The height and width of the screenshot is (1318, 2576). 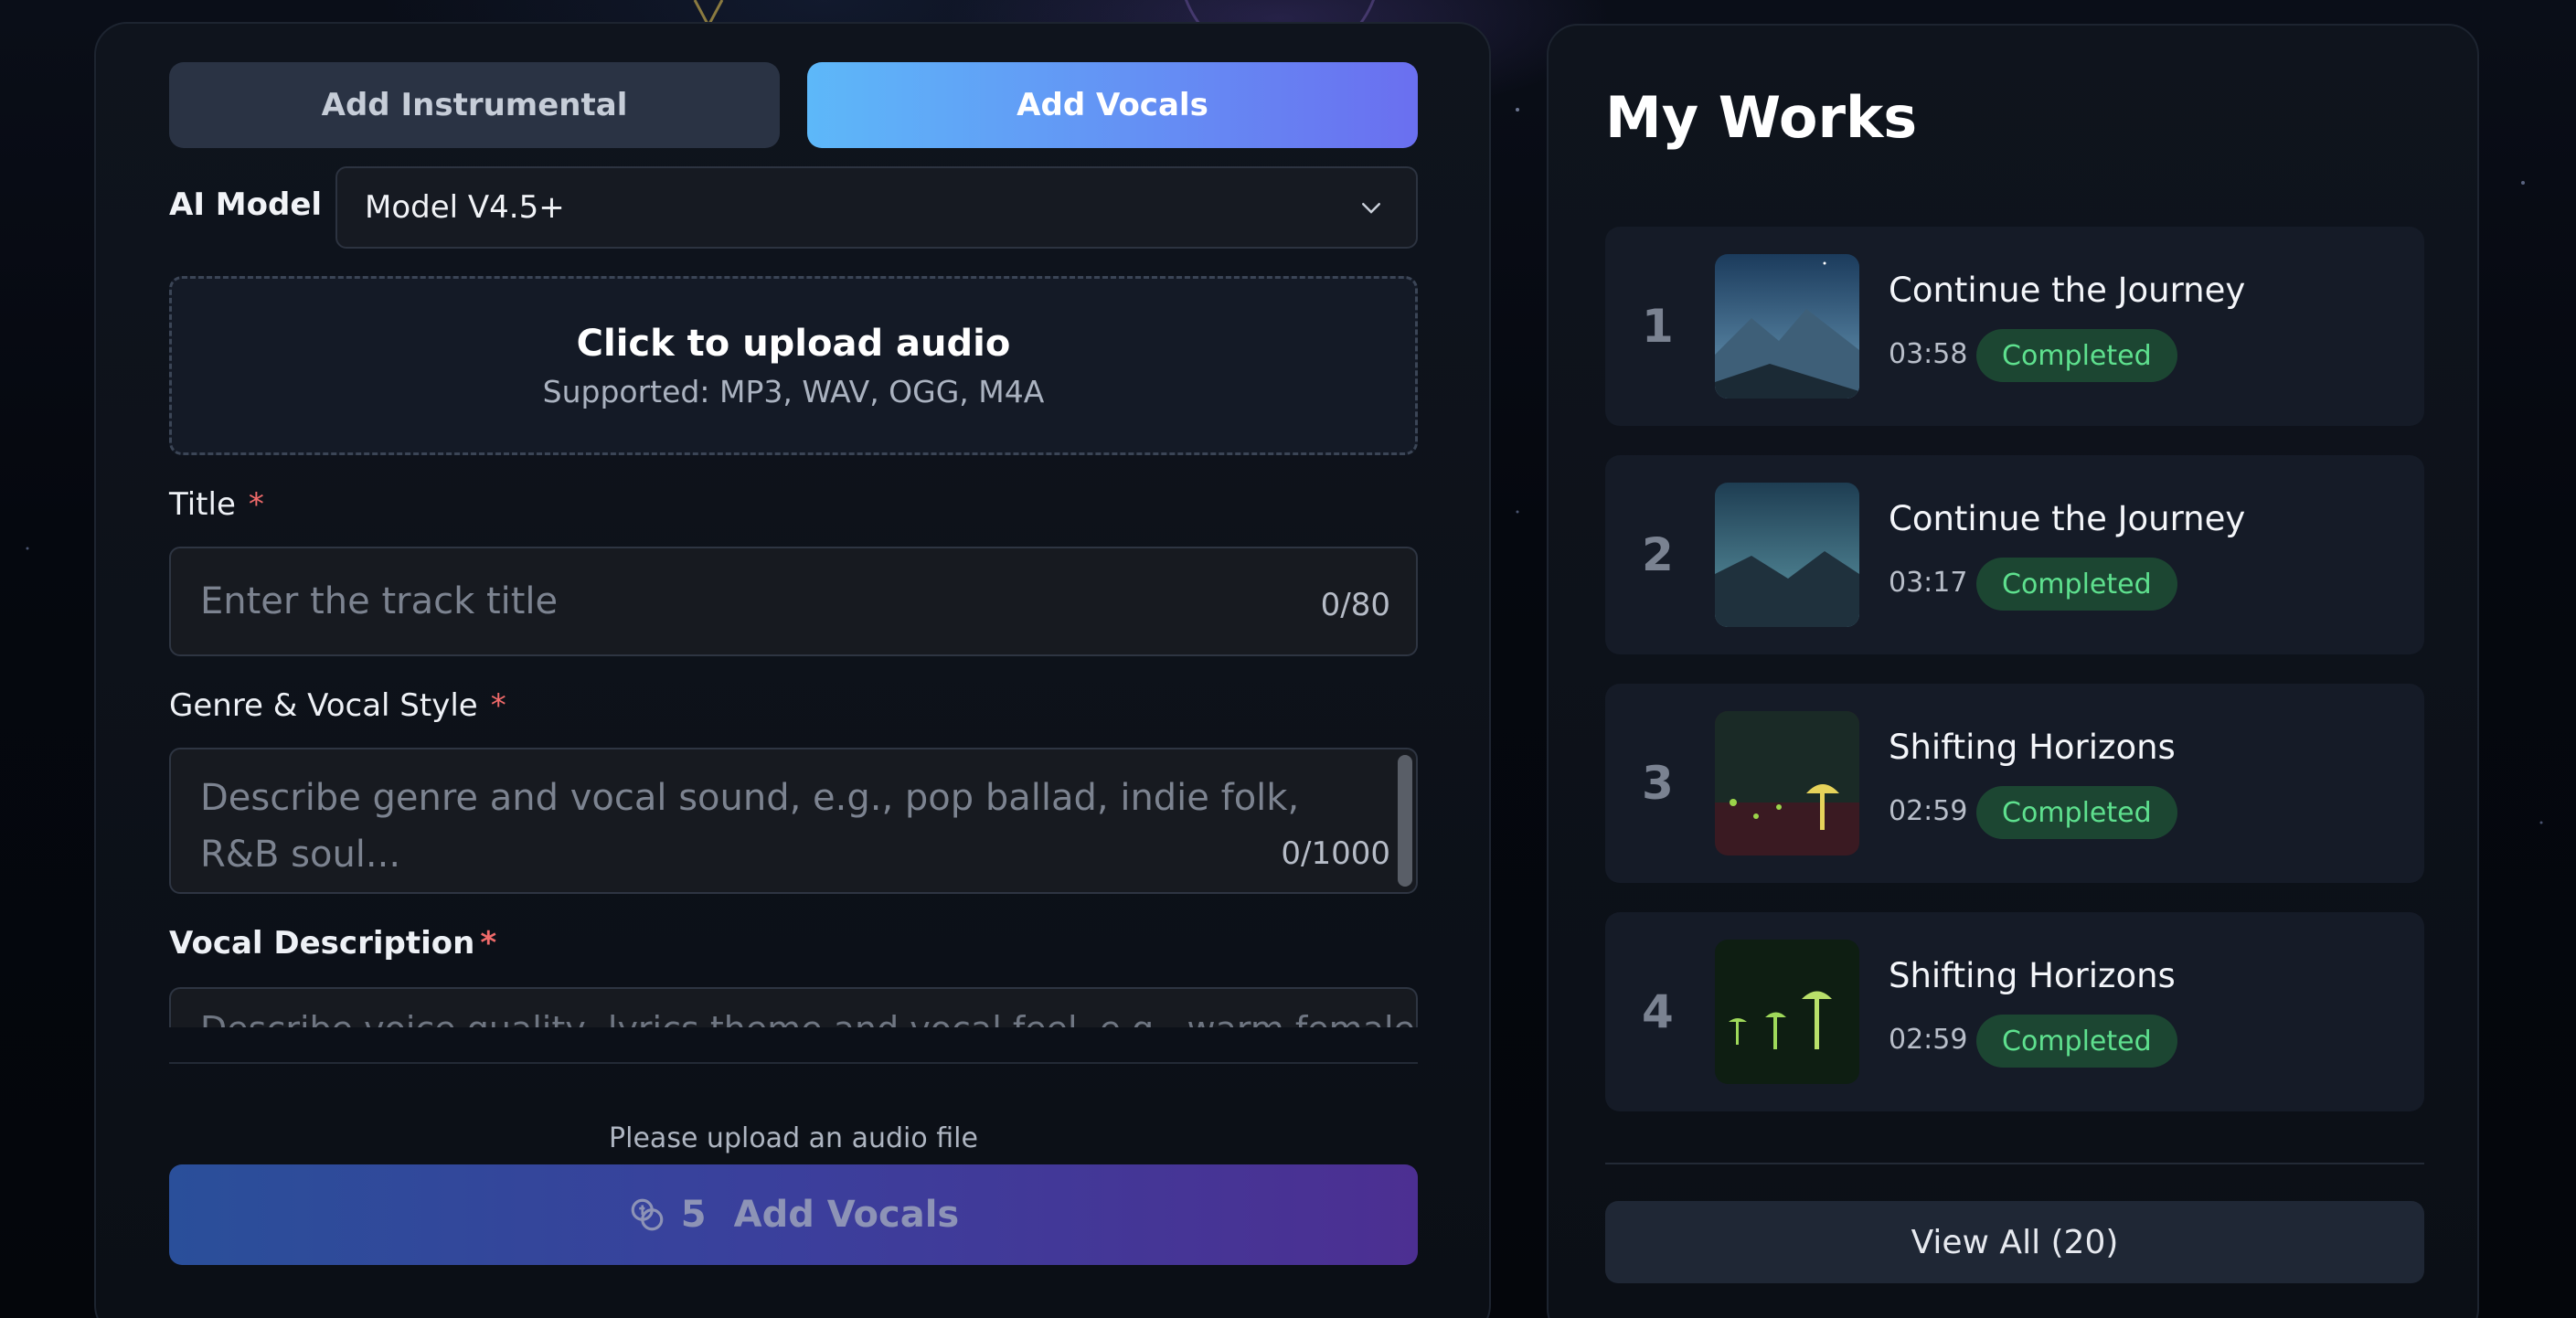 I want to click on work-index: 1, so click(x=1658, y=326).